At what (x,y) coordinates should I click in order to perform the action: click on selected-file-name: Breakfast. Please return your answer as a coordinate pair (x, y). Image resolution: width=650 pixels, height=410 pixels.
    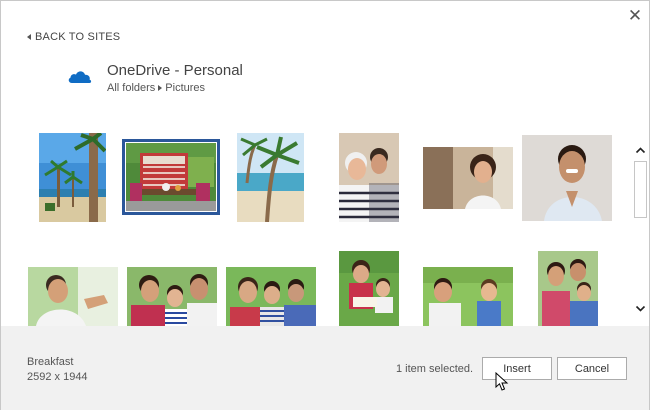
    Looking at the image, I should click on (50, 362).